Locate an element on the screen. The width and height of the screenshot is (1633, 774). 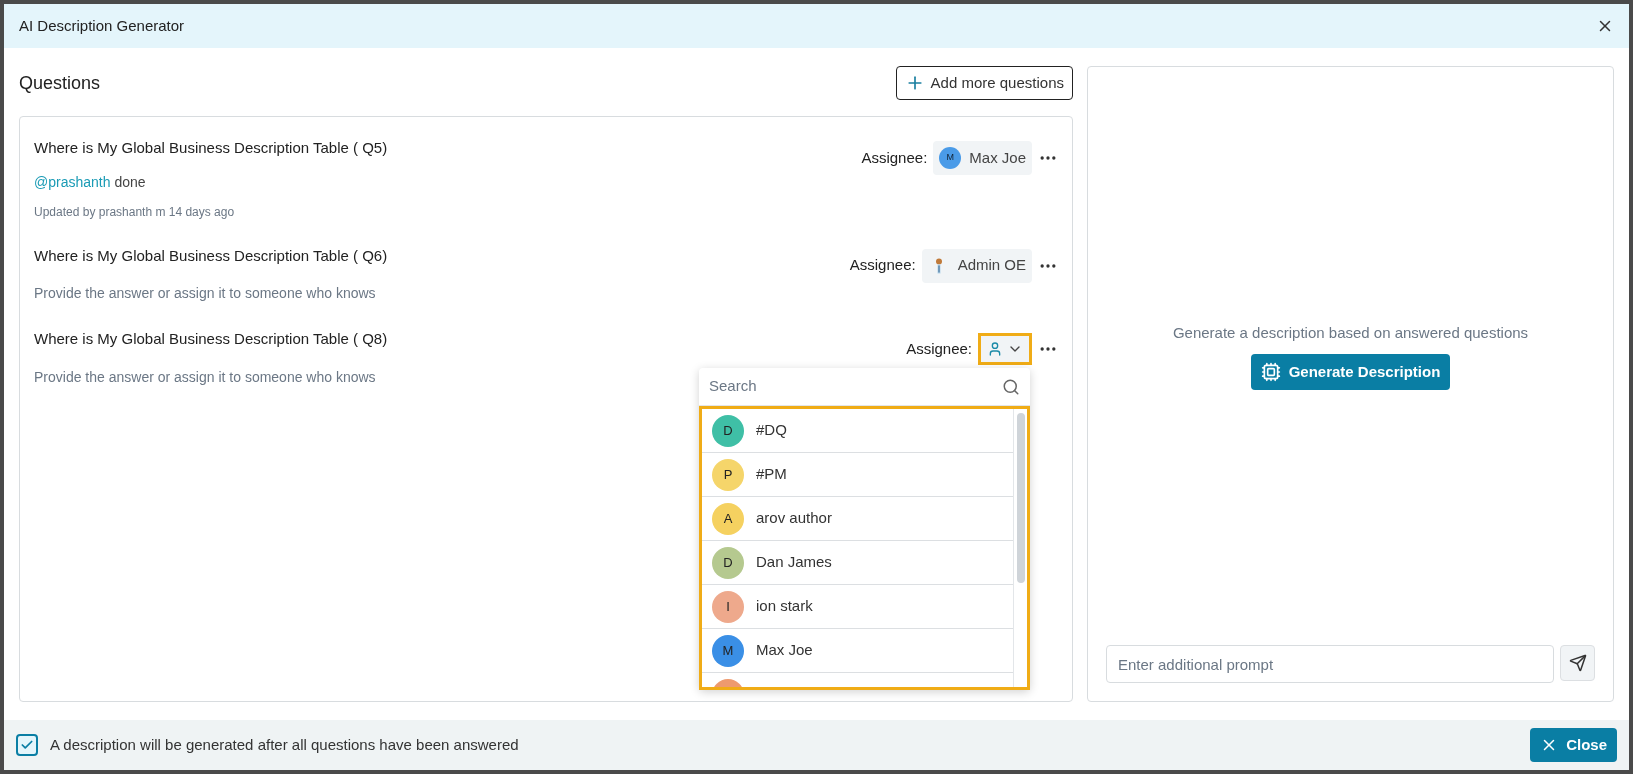
generate-button: Generate Description is located at coordinates (1350, 372).